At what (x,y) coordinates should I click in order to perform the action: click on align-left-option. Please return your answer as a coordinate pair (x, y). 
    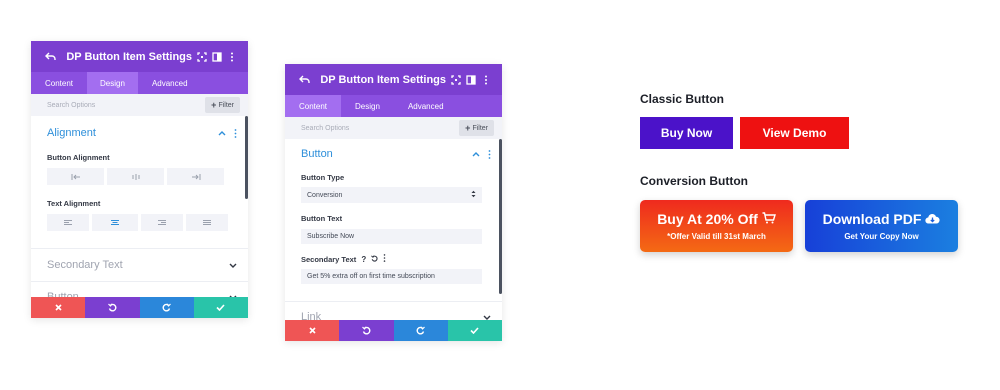
    Looking at the image, I should click on (75, 176).